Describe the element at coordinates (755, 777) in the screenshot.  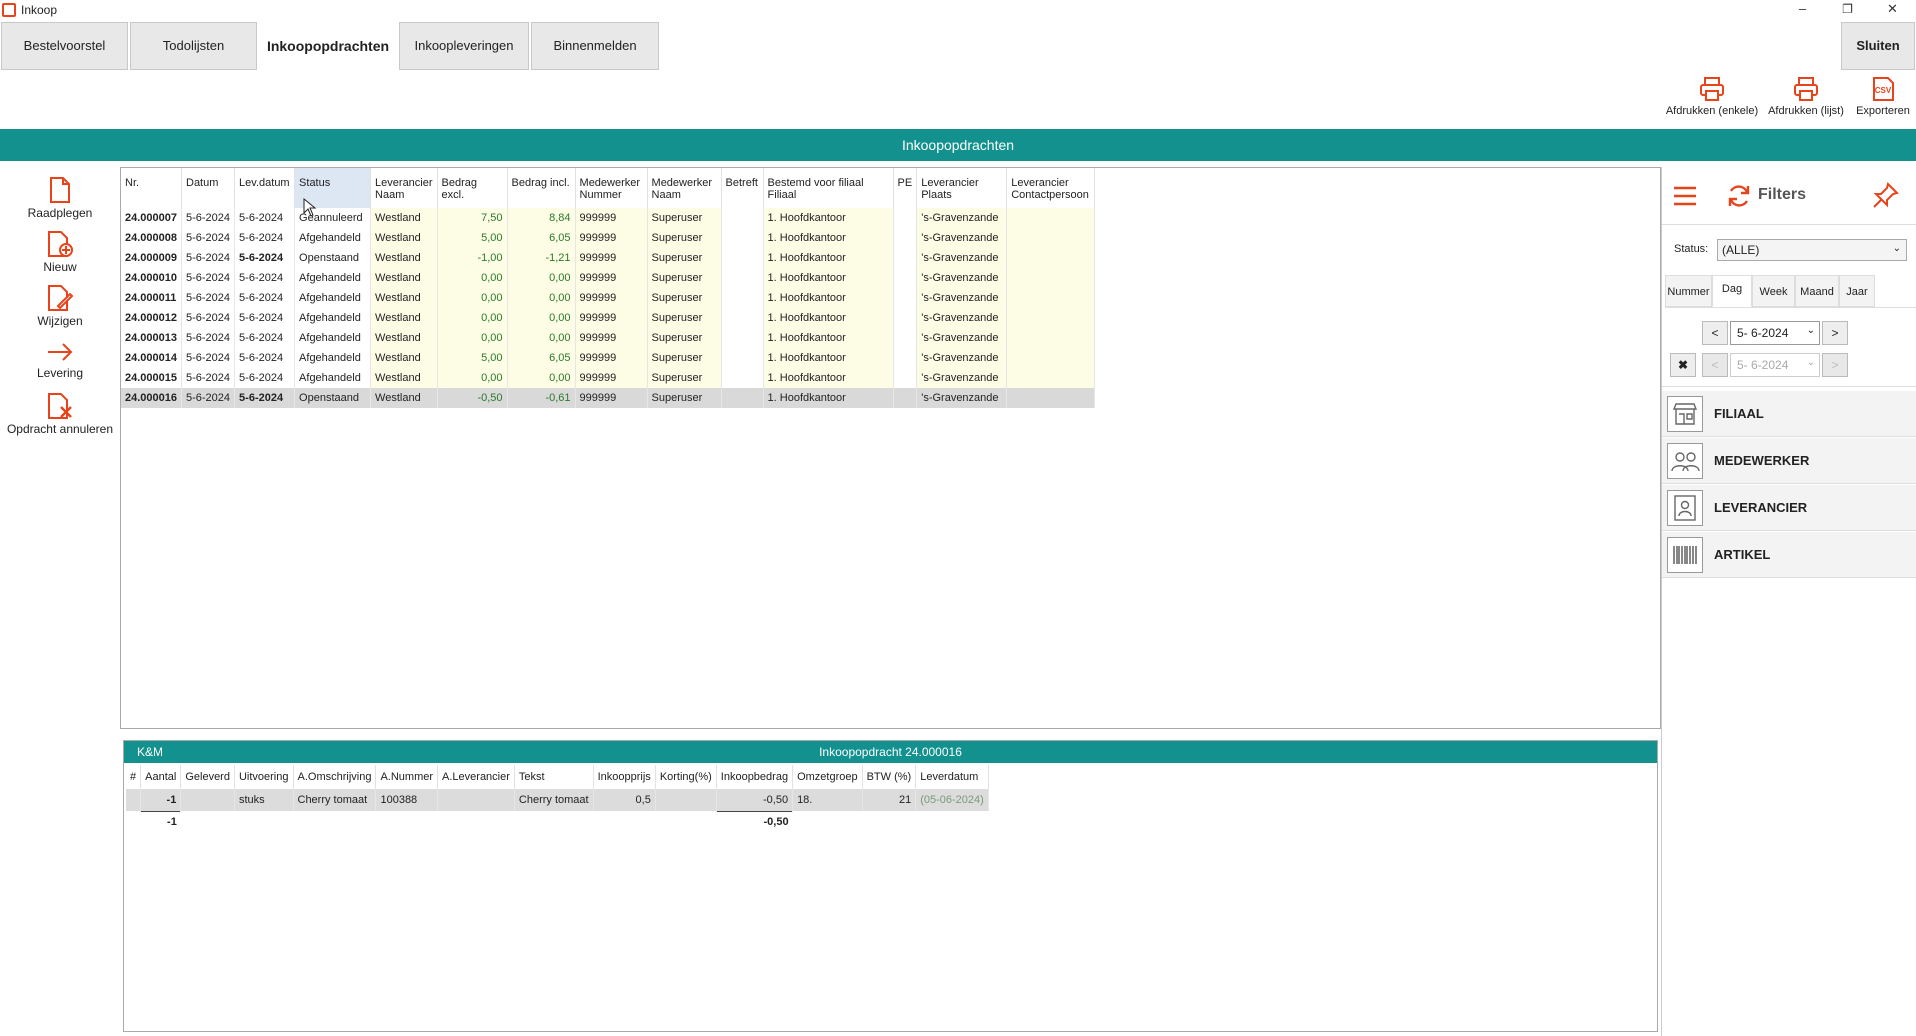
I see `detail-column-header: Inkoopbedrag` at that location.